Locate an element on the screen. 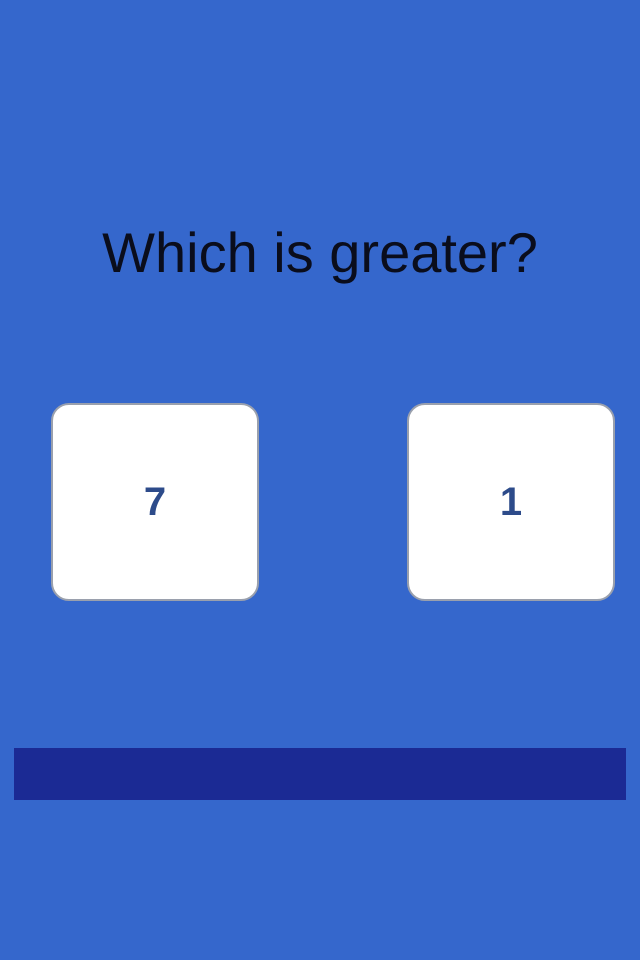  number-button: 1 is located at coordinates (511, 502).